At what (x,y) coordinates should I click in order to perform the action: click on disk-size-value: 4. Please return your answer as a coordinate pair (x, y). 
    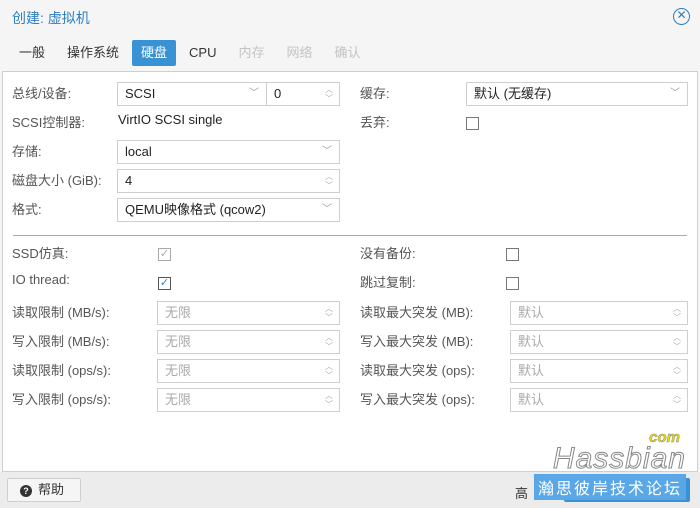
    Looking at the image, I should click on (129, 180).